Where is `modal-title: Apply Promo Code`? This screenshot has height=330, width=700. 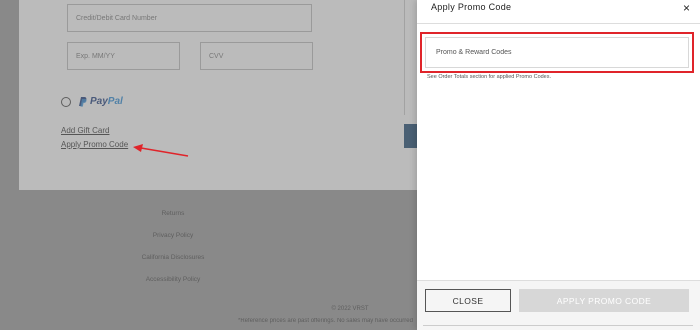 modal-title: Apply Promo Code is located at coordinates (471, 7).